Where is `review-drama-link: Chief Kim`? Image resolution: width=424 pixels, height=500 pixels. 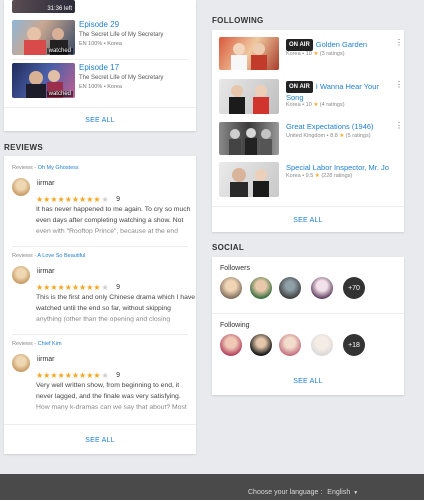 review-drama-link: Chief Kim is located at coordinates (50, 344).